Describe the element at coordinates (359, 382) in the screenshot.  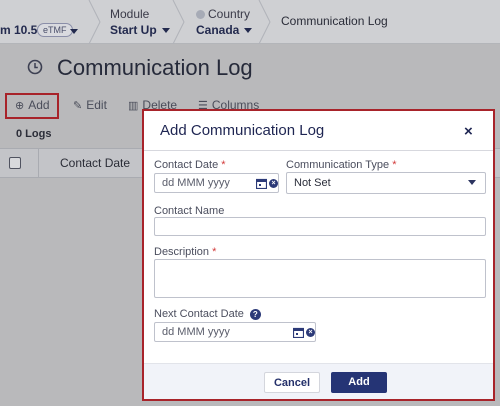
I see `add-button: Add` at that location.